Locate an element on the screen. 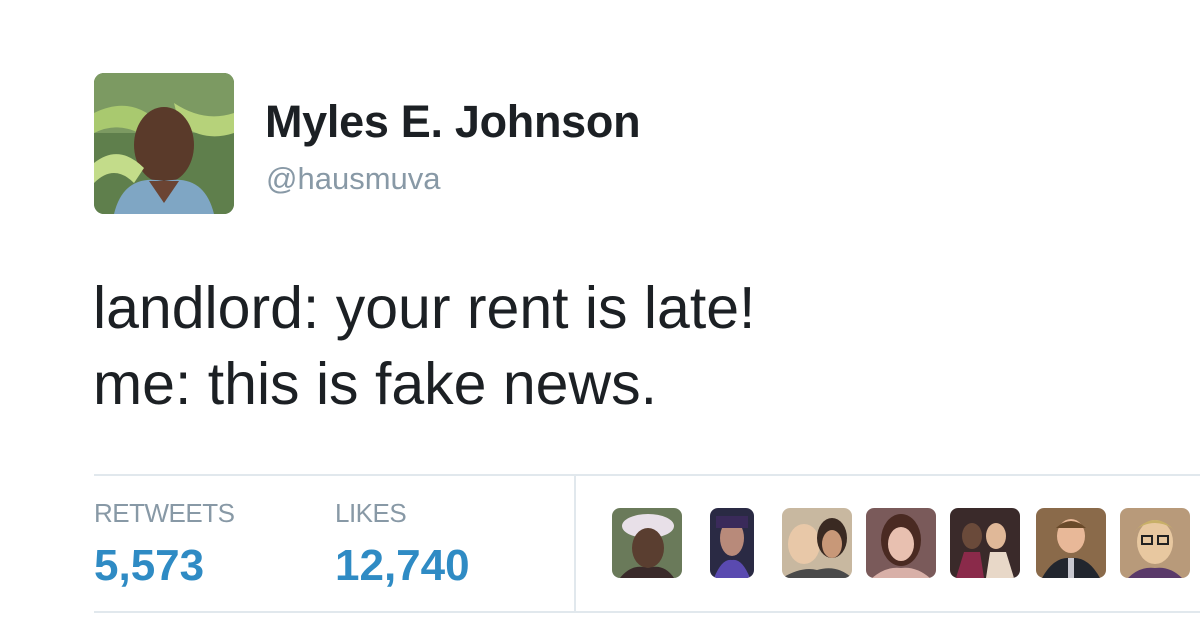 The width and height of the screenshot is (1200, 627). stats-divider-bottom is located at coordinates (647, 612).